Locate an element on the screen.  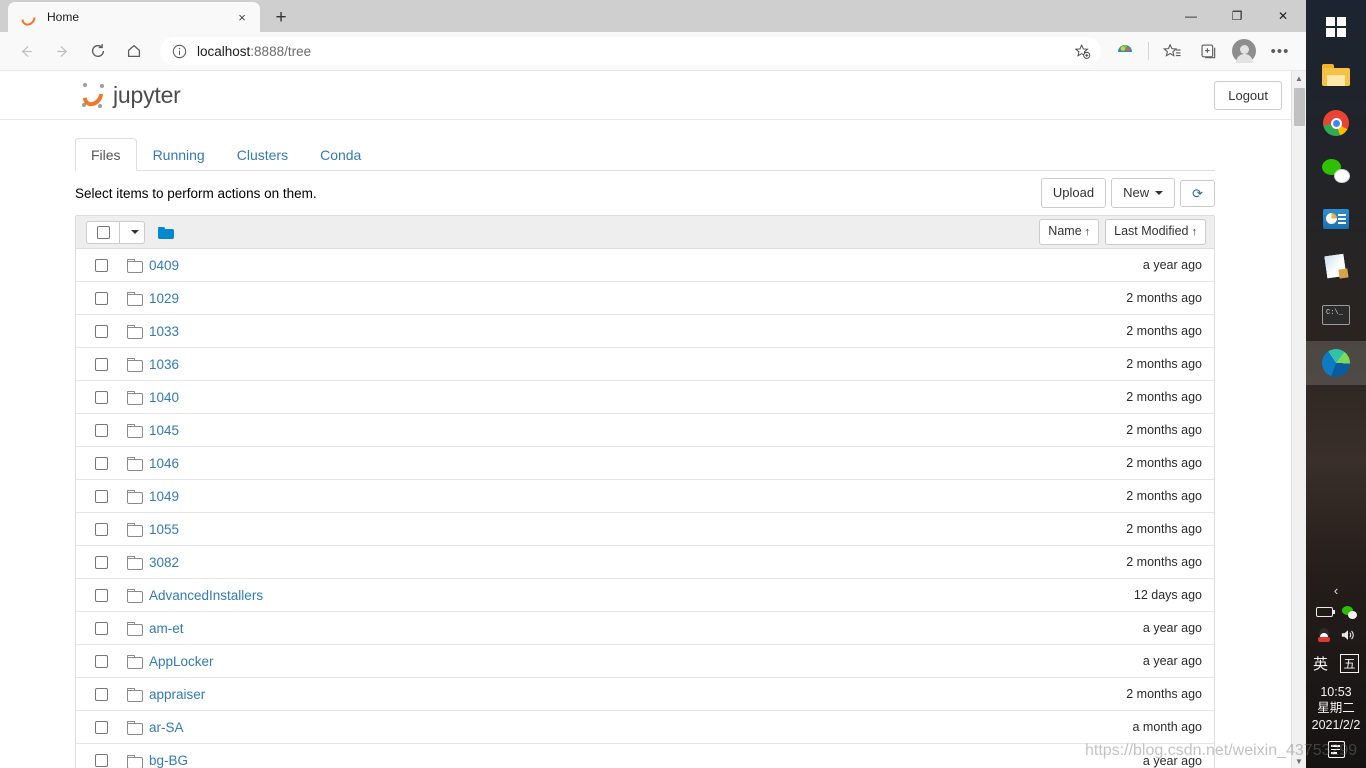
taskbar-command-prompt is located at coordinates (1336, 315).